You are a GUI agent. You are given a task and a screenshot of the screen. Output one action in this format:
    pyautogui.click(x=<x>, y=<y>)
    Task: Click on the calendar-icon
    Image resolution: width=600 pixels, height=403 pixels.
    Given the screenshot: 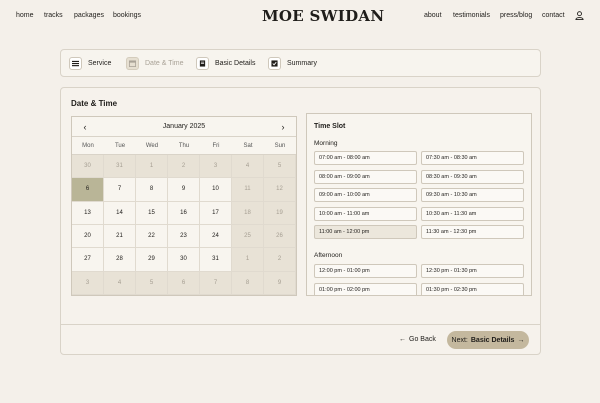 What is the action you would take?
    pyautogui.click(x=132, y=63)
    